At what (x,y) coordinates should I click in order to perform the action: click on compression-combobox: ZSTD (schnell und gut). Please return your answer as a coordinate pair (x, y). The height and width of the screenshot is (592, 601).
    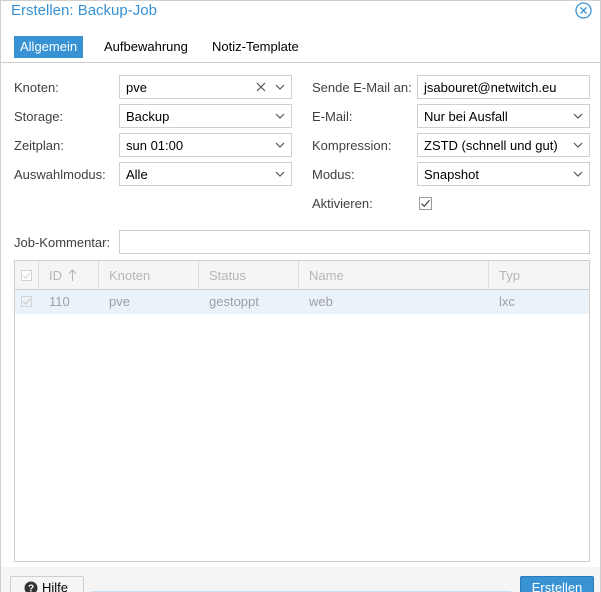
    Looking at the image, I should click on (503, 145).